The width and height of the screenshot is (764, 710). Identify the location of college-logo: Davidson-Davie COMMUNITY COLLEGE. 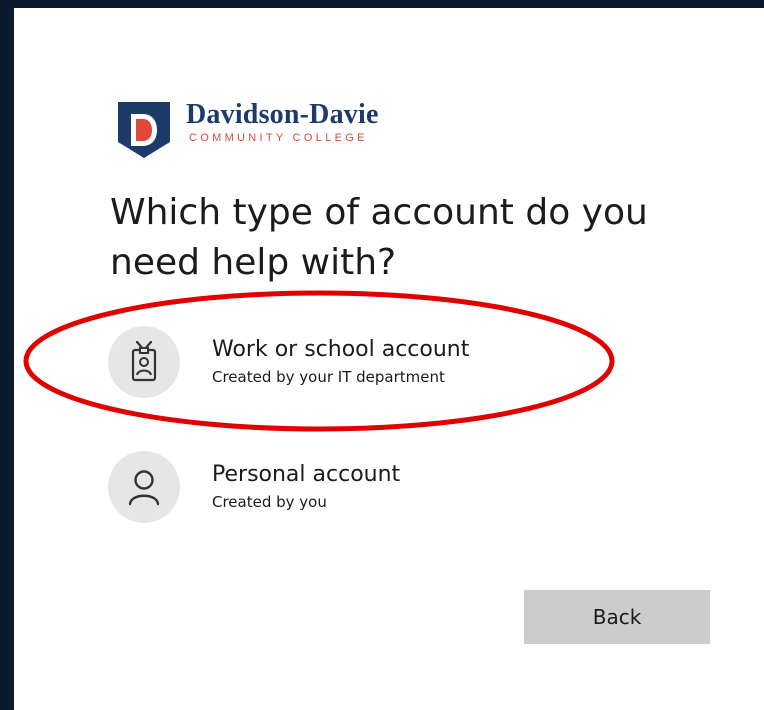
(246, 130).